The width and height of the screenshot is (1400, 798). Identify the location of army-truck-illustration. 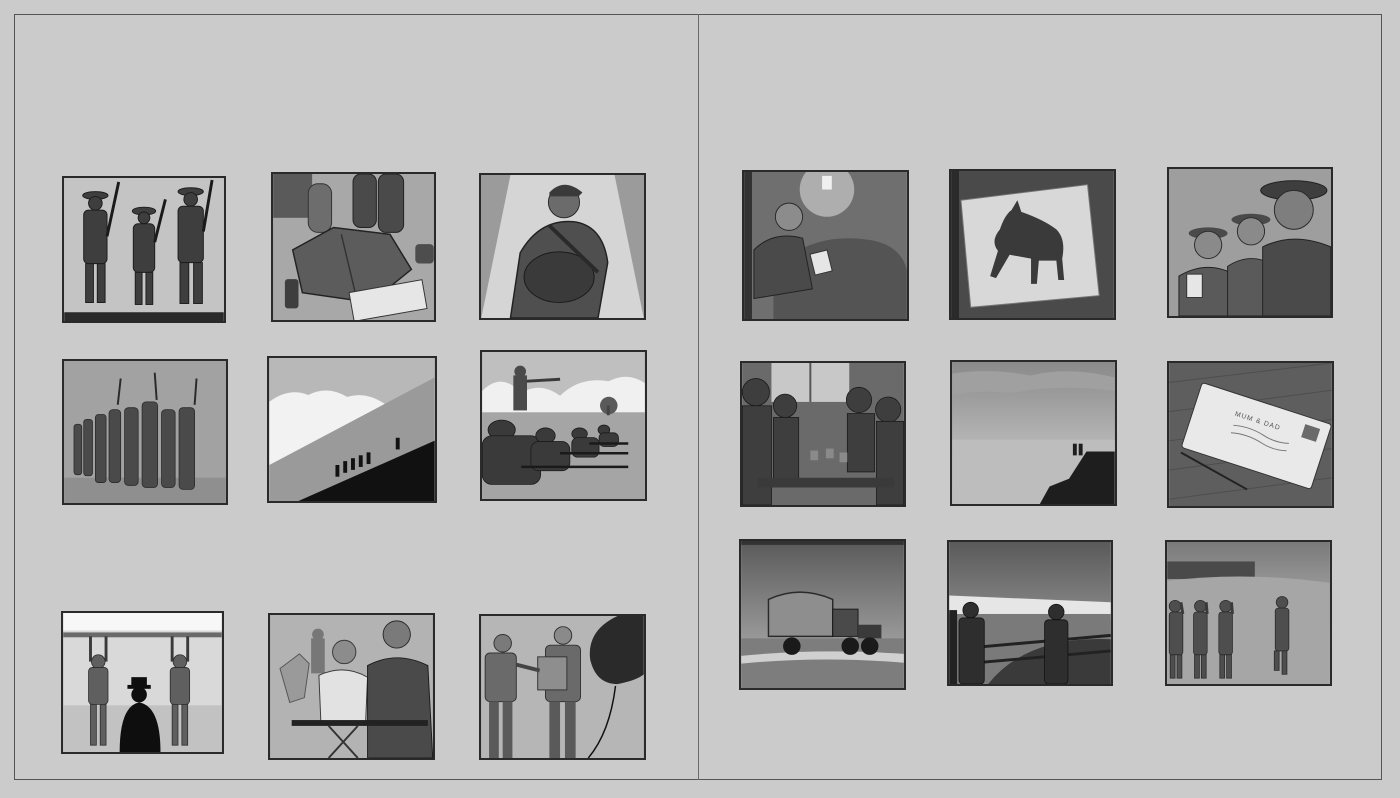
(822, 614).